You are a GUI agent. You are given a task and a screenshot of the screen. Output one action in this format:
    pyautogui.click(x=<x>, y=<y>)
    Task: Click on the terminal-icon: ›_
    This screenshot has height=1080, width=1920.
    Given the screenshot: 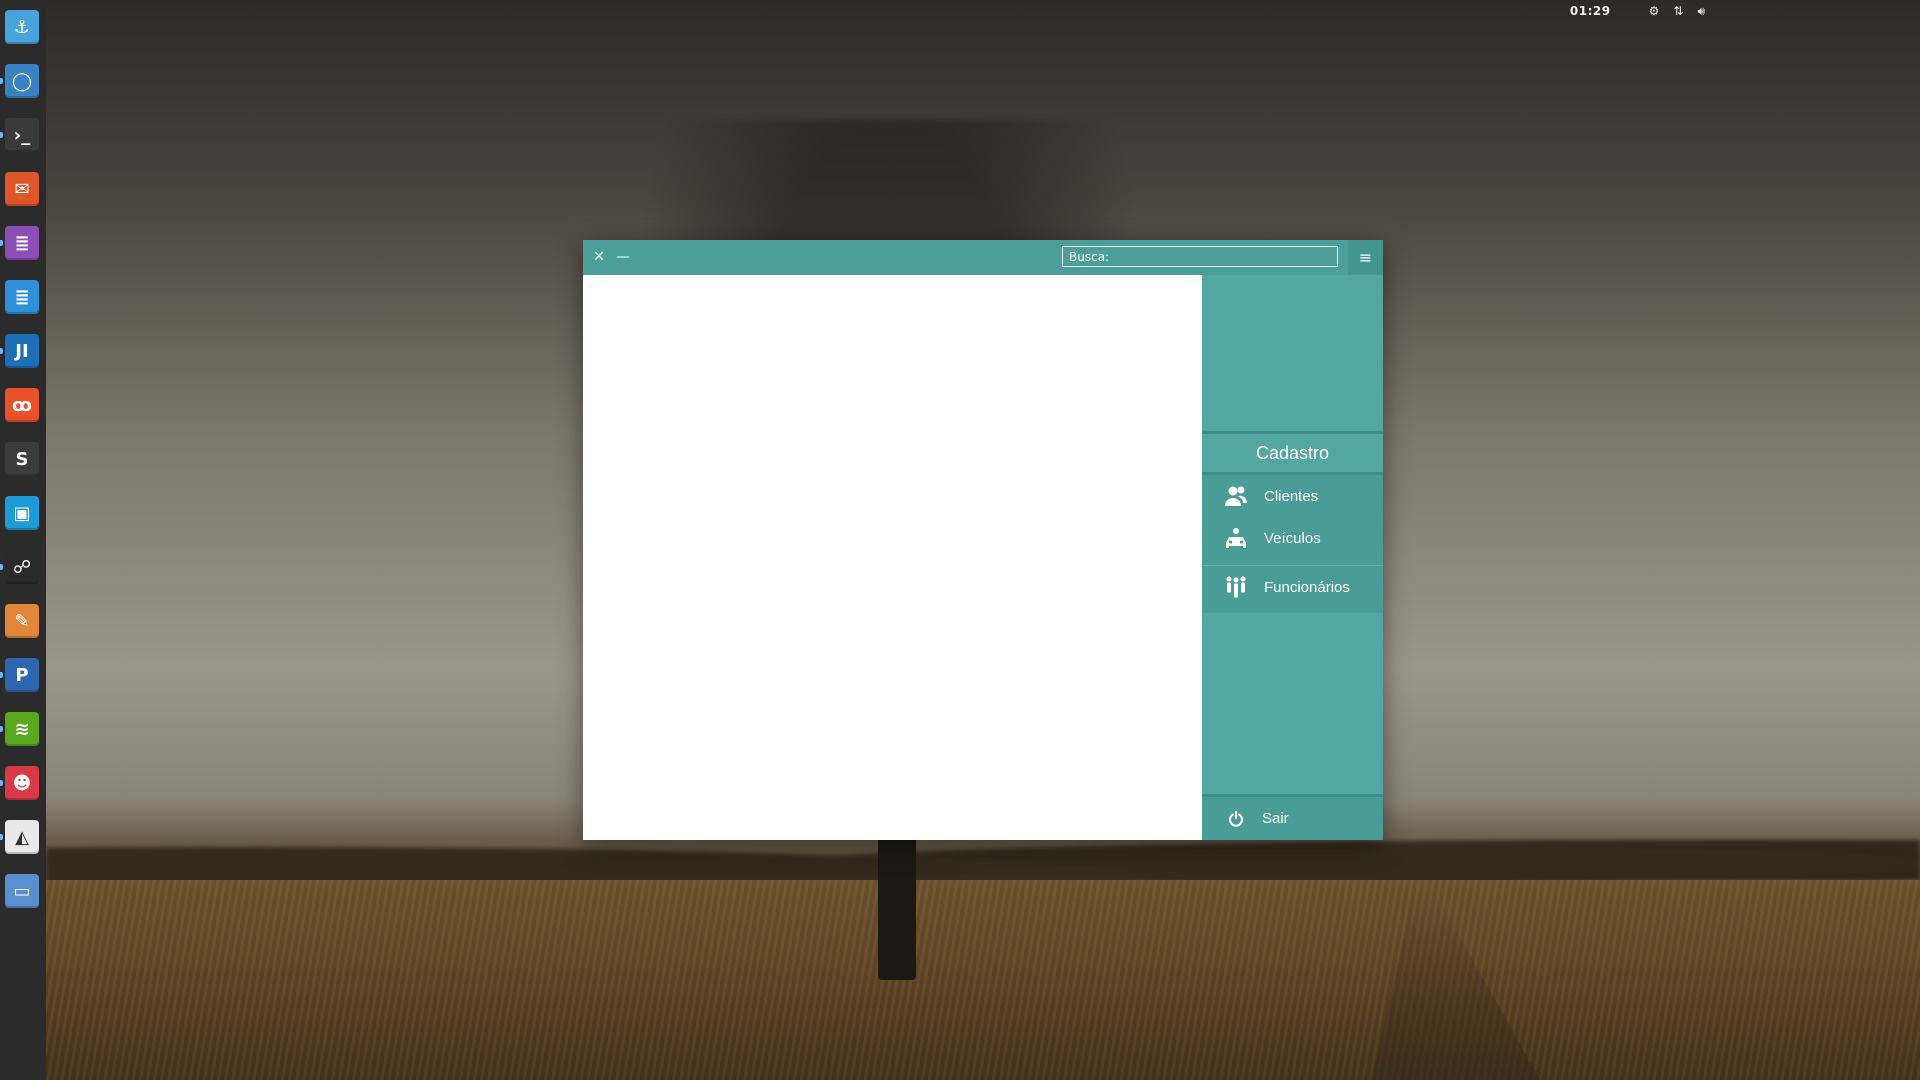 What is the action you would take?
    pyautogui.click(x=22, y=135)
    